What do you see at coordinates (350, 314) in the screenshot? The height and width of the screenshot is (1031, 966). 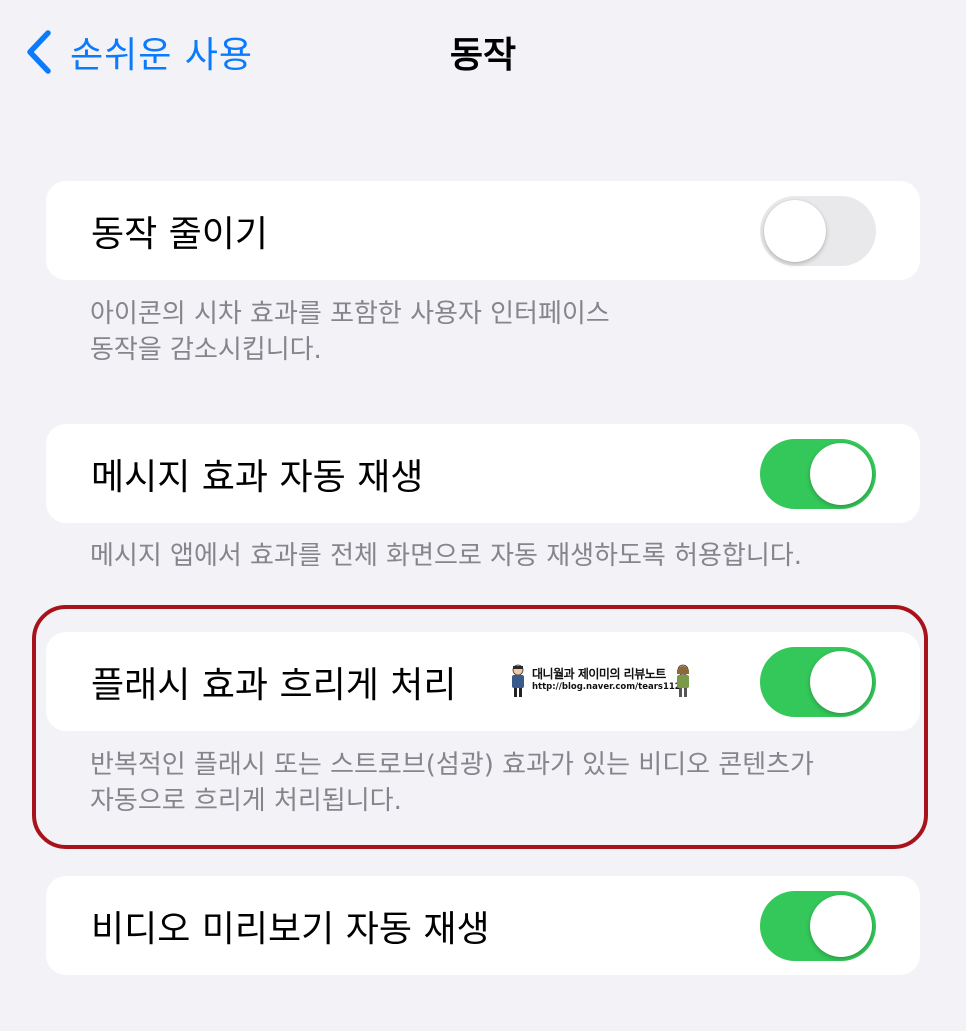 I see `footer-line: 아이콘의 시차 효과를 포함한 사용자 인터페이스` at bounding box center [350, 314].